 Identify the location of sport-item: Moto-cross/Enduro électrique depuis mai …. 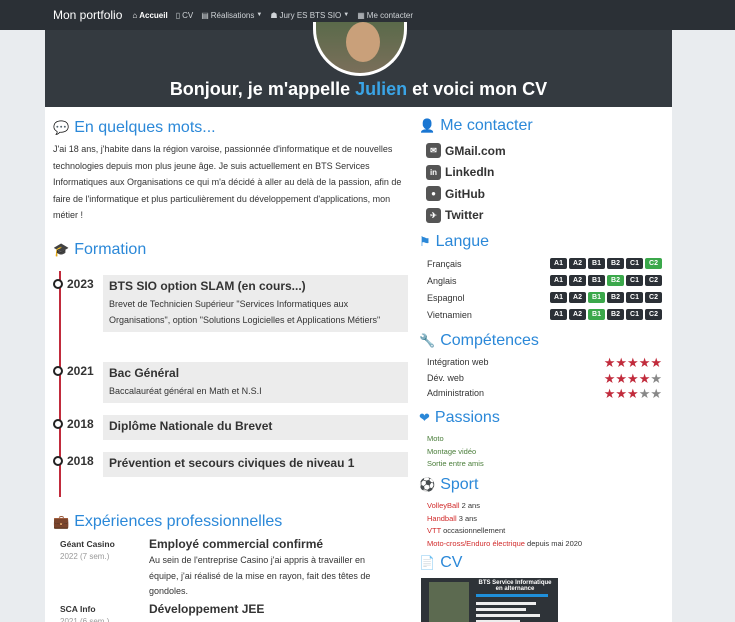
(504, 544).